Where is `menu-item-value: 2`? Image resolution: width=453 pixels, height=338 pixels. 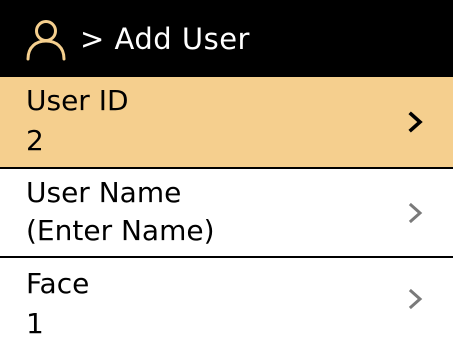 menu-item-value: 2 is located at coordinates (35, 140).